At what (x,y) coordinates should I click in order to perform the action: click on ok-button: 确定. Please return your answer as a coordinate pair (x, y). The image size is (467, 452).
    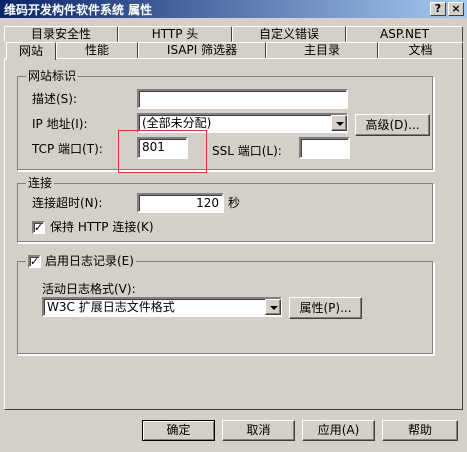
    Looking at the image, I should click on (178, 430).